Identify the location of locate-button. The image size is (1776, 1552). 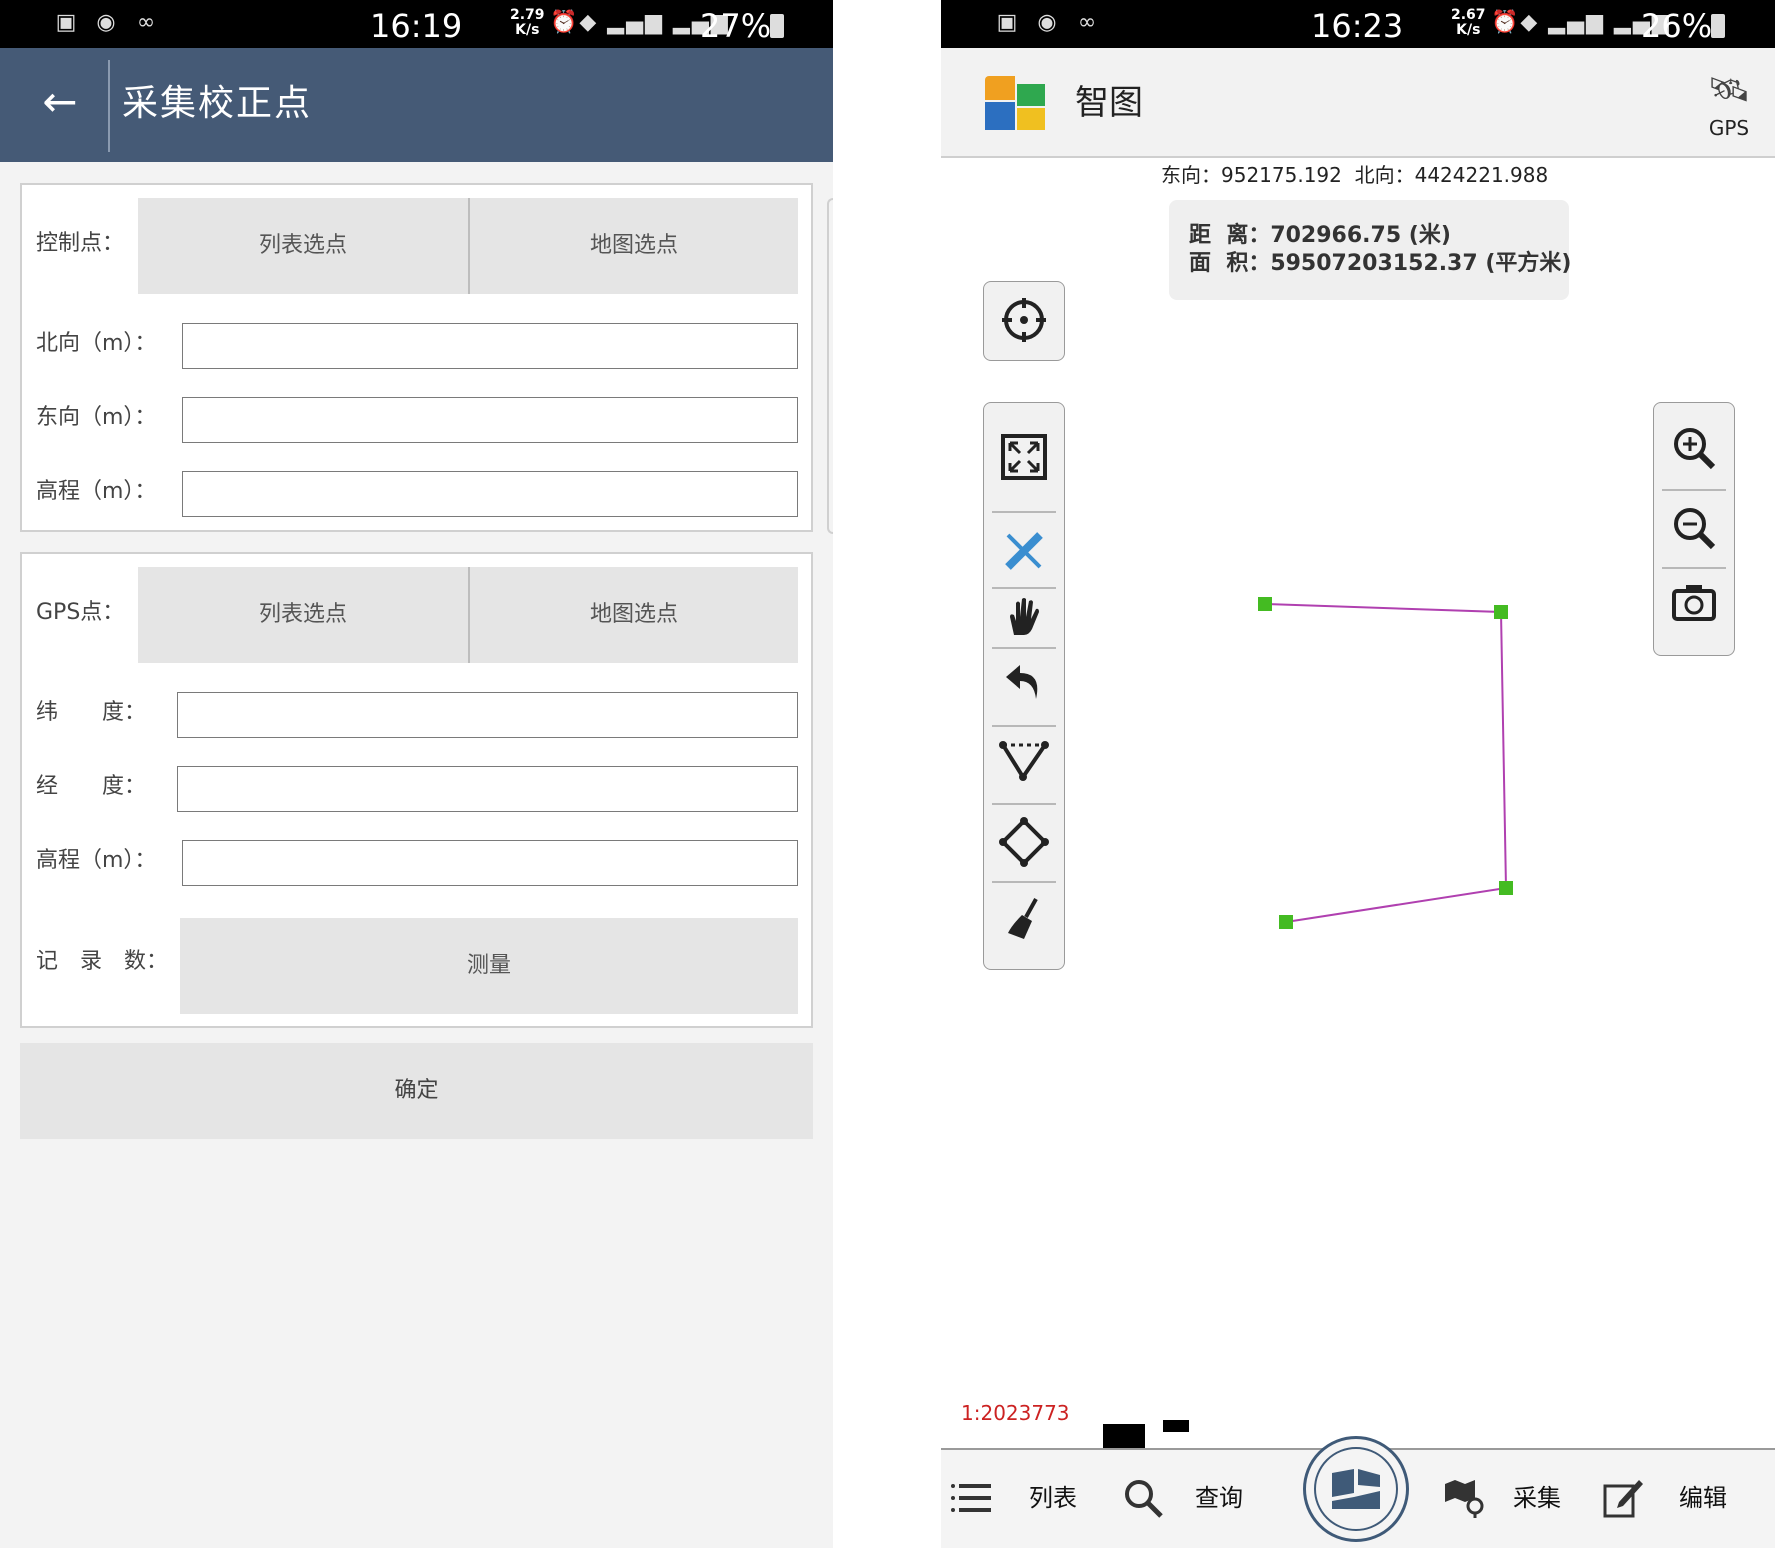
(1024, 320).